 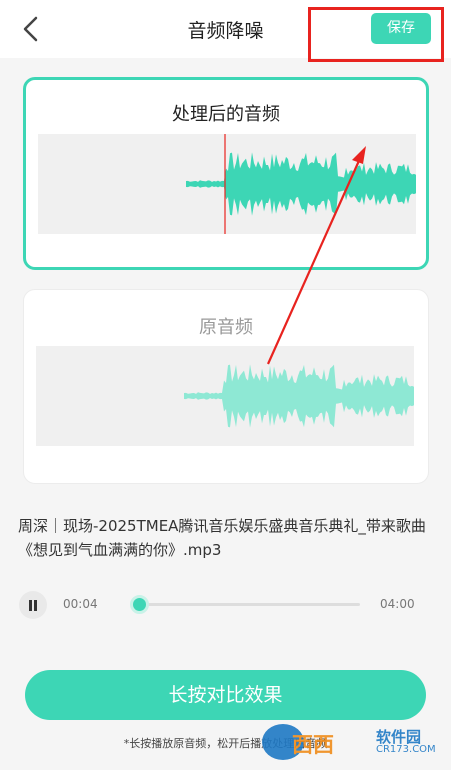 I want to click on current-time: 00:04, so click(x=80, y=604).